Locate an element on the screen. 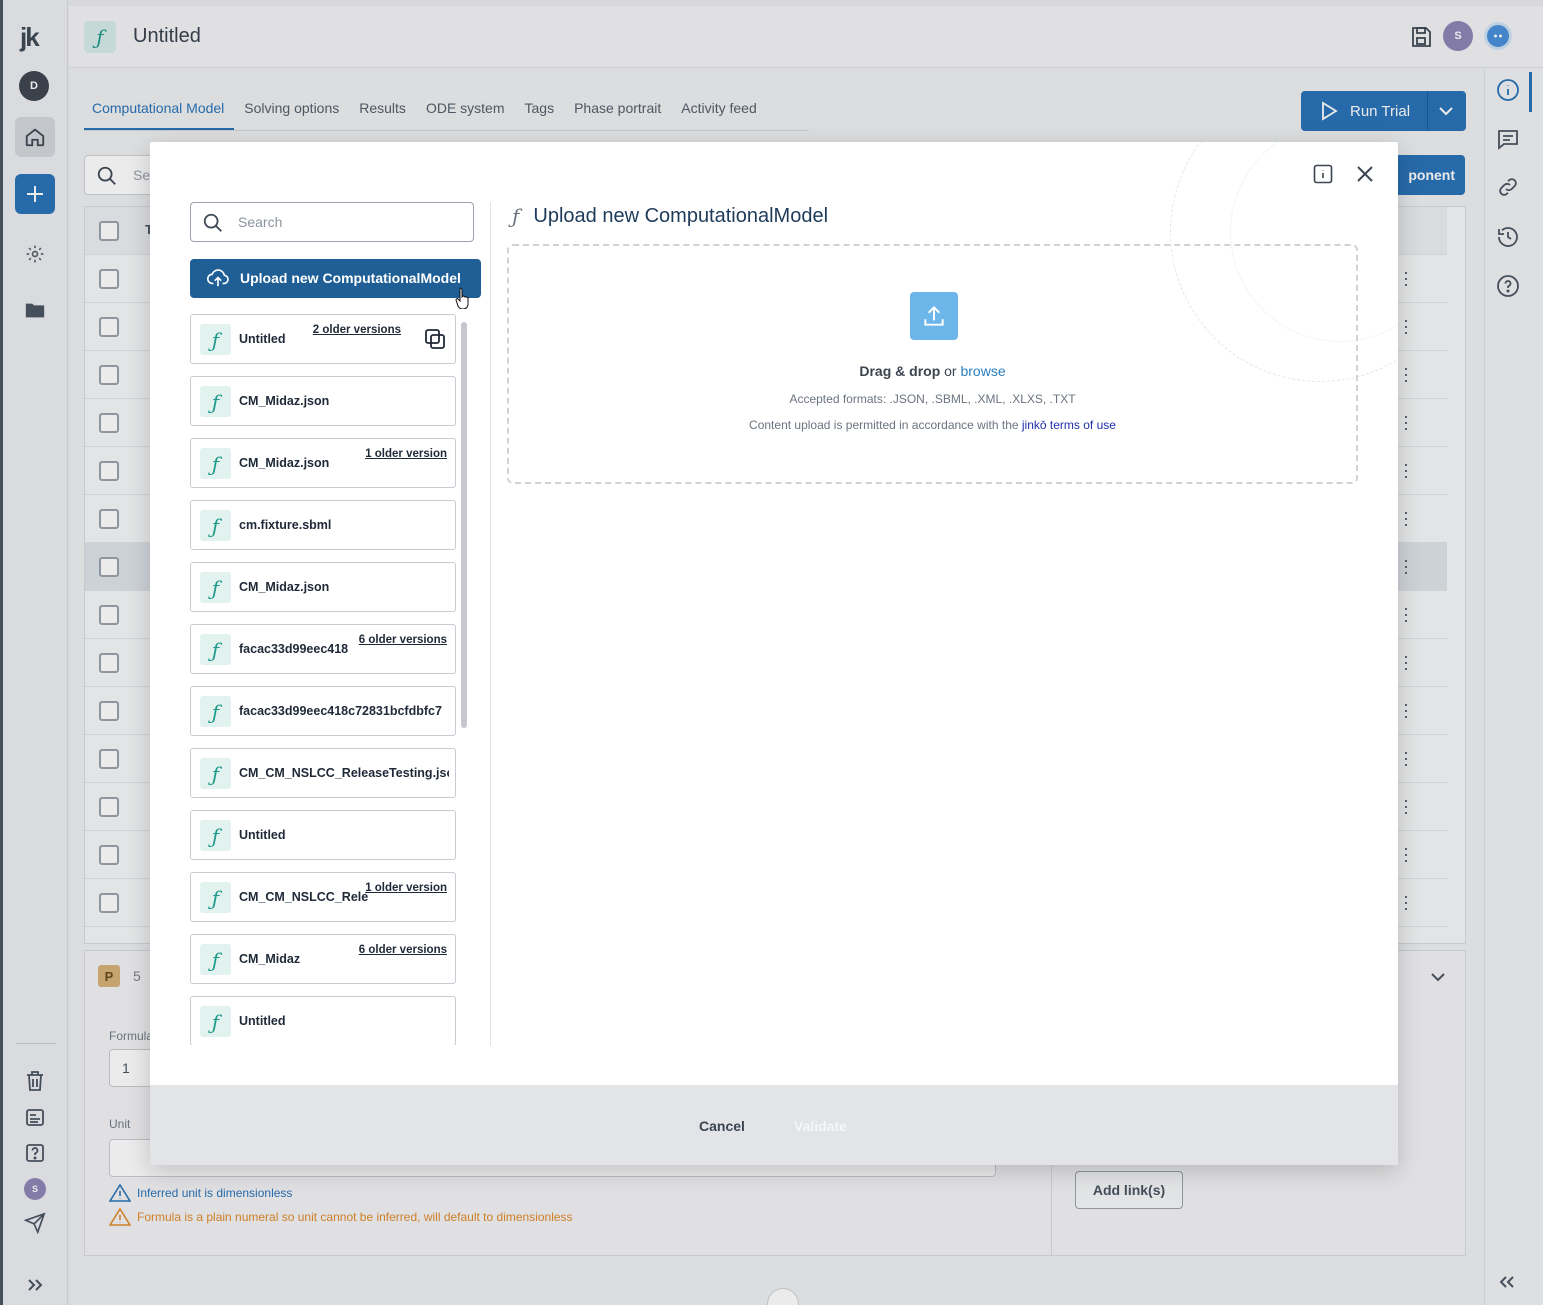 The width and height of the screenshot is (1543, 1305). or-text: or is located at coordinates (950, 371).